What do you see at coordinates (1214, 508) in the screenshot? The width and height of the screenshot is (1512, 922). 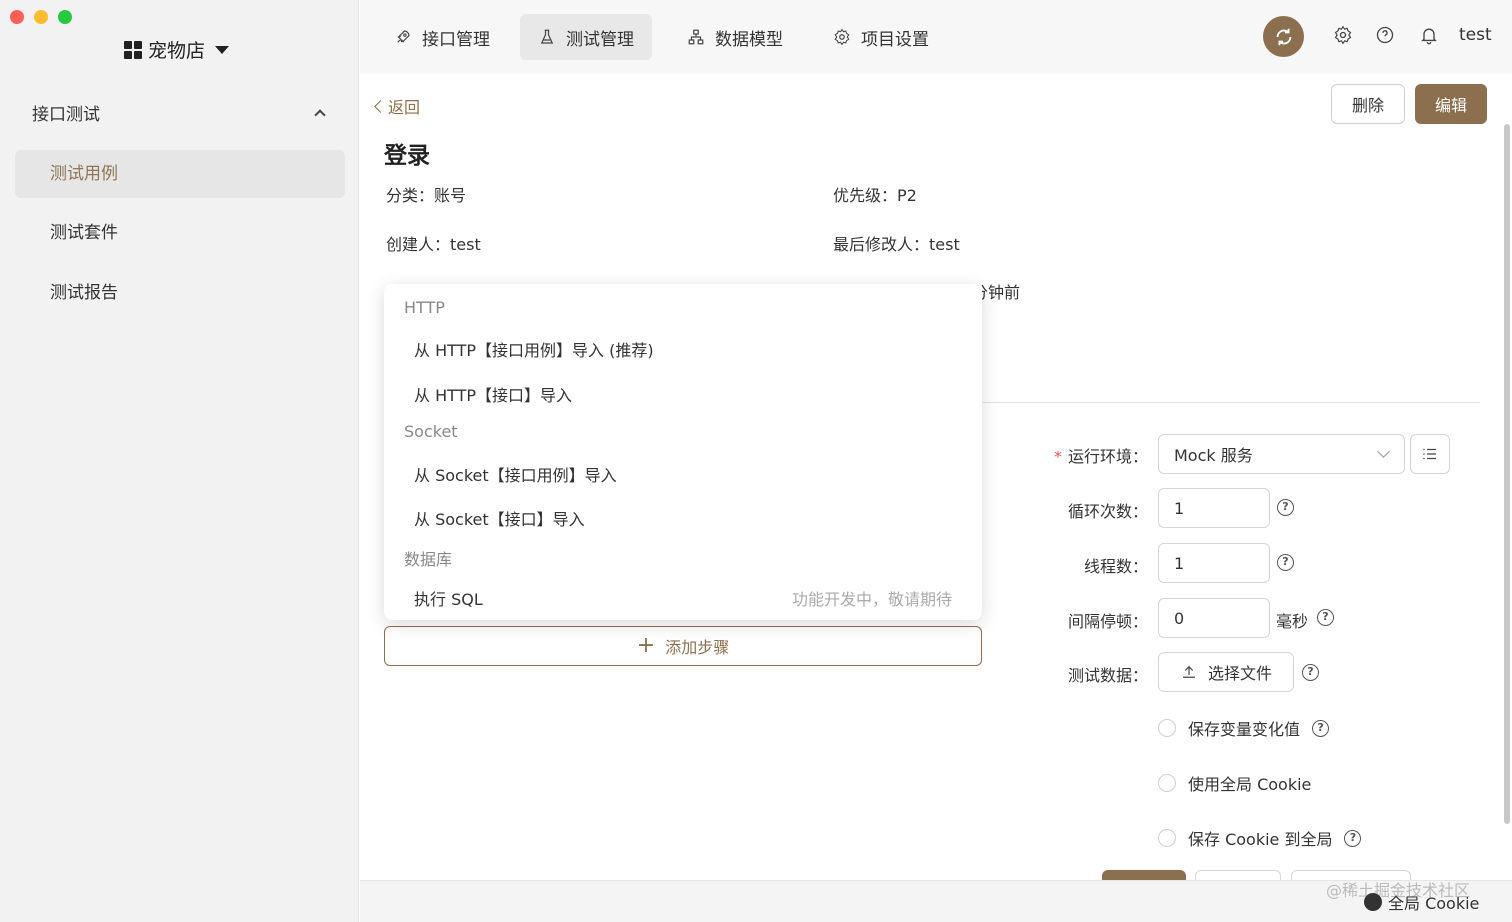 I see `loop-count-input: 1` at bounding box center [1214, 508].